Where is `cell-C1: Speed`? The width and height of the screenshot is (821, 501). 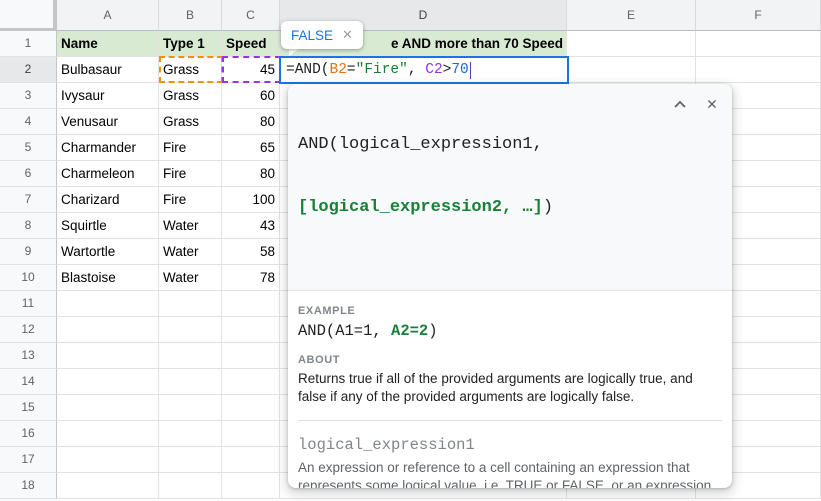
cell-C1: Speed is located at coordinates (251, 44).